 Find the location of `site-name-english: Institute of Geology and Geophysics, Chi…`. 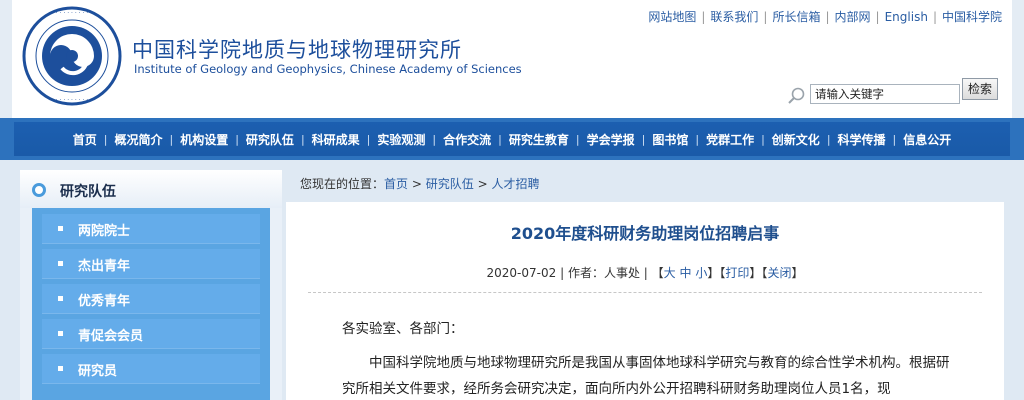

site-name-english: Institute of Geology and Geophysics, Chi… is located at coordinates (328, 69).